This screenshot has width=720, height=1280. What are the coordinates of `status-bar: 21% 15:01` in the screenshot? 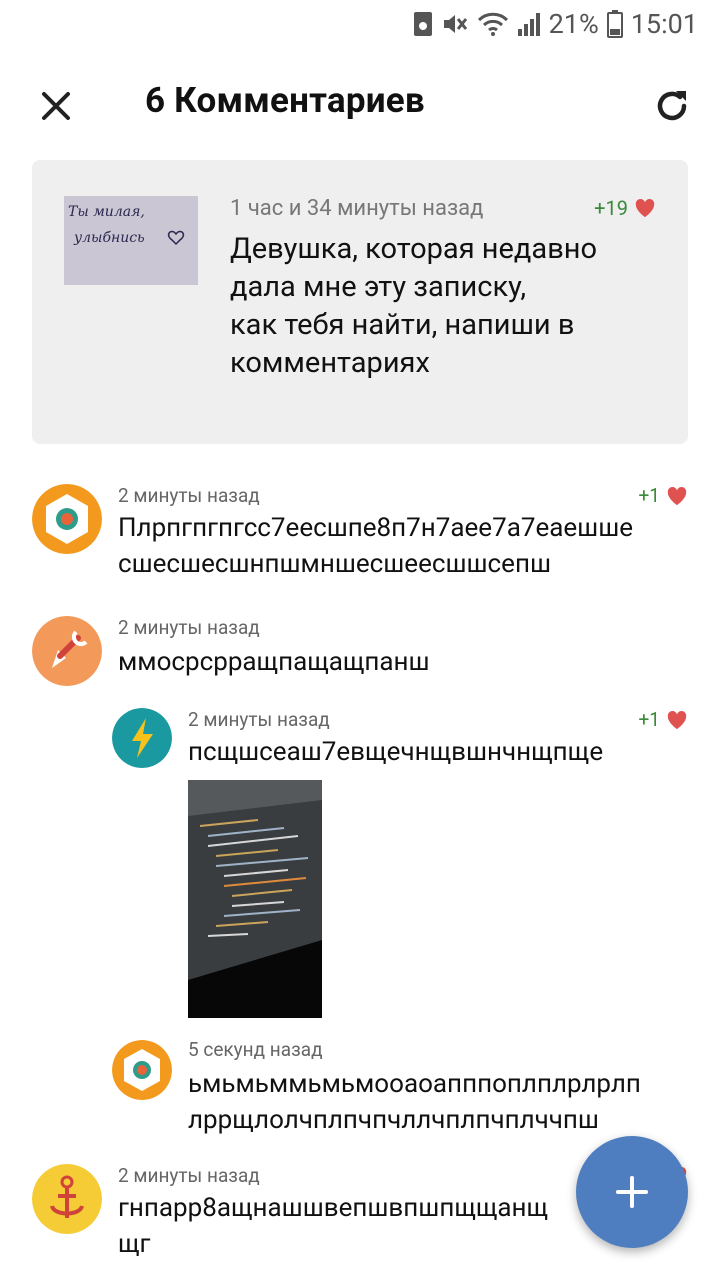 It's located at (360, 24).